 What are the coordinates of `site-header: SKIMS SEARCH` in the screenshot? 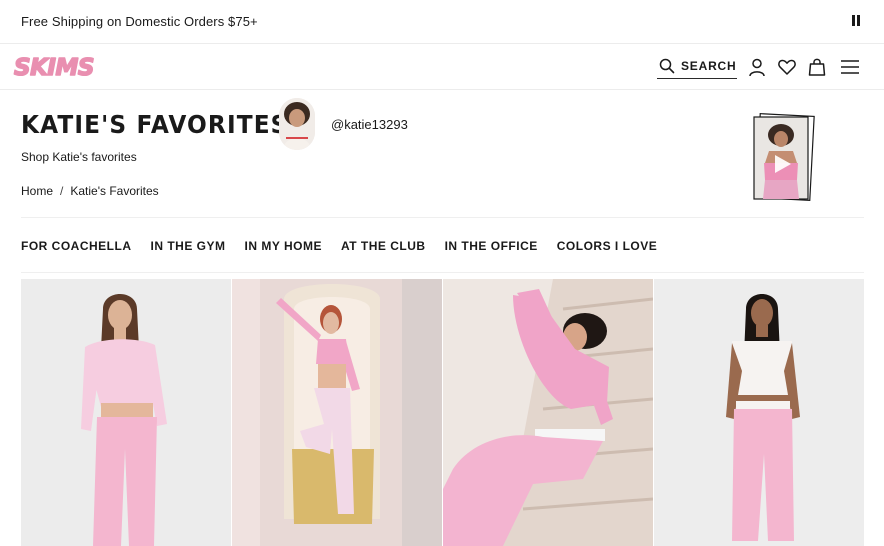 It's located at (442, 67).